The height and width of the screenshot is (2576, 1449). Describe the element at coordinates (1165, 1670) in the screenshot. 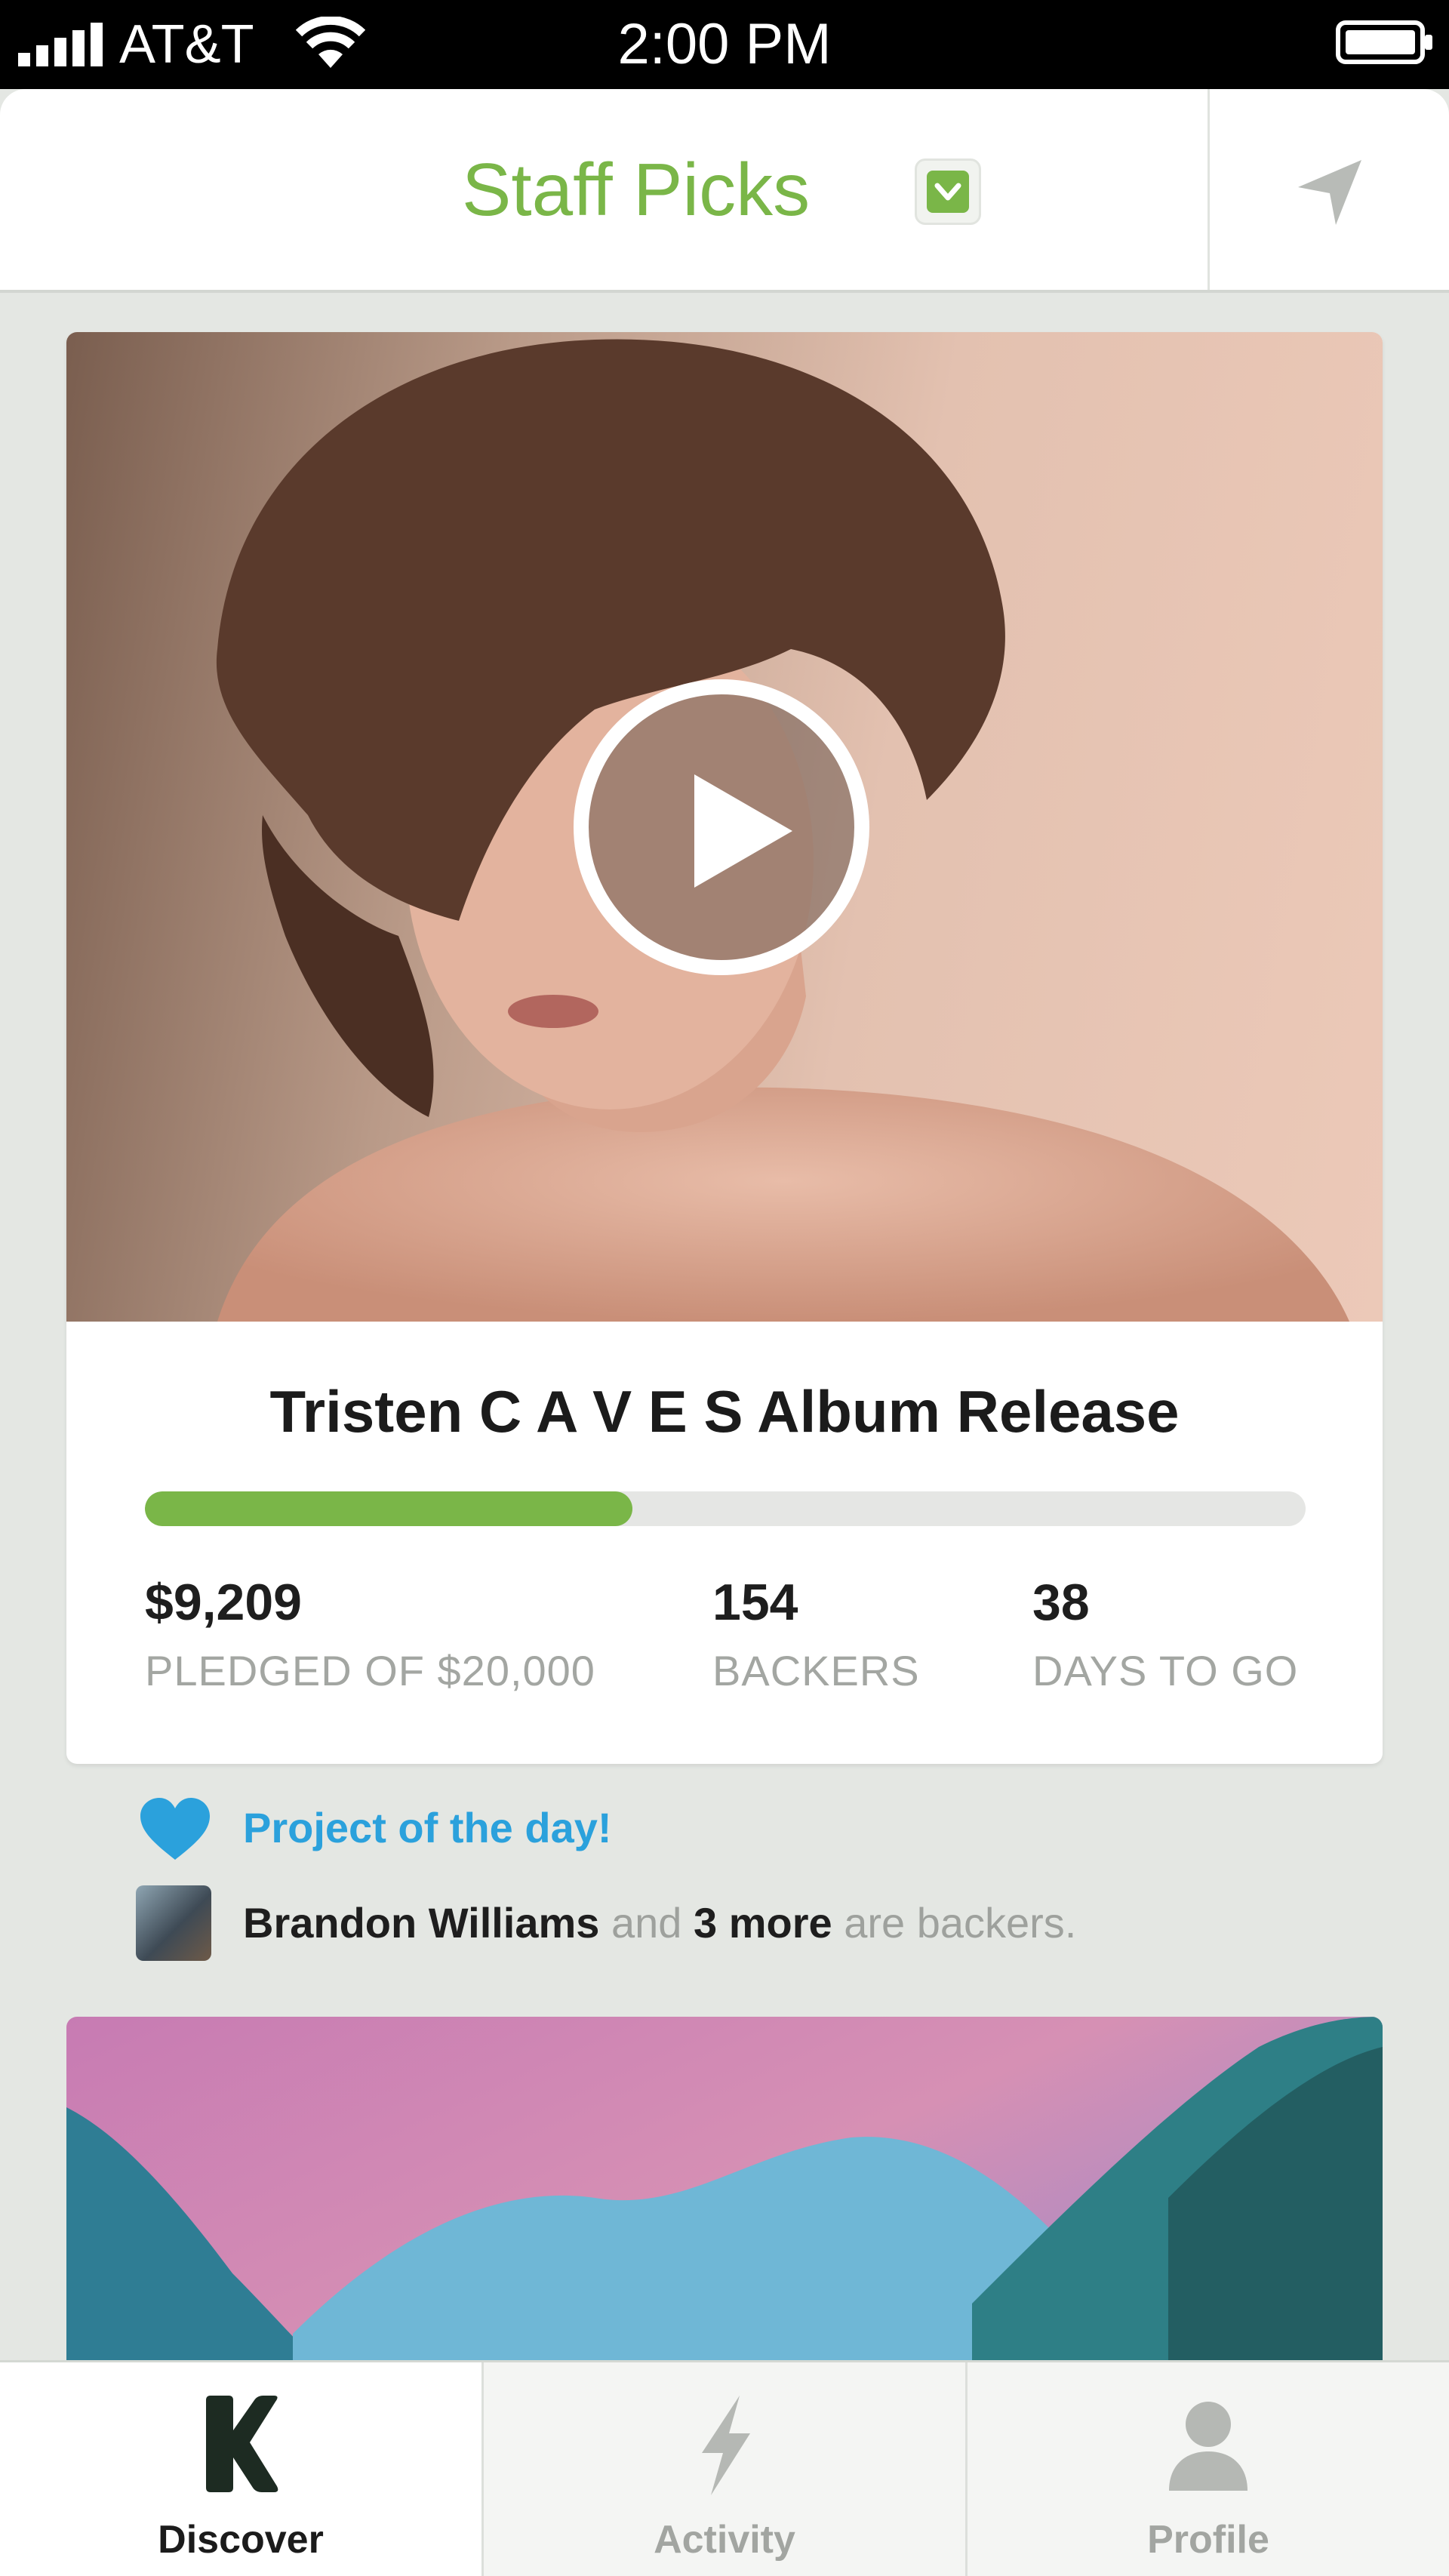

I see `days-remaining-label: DAYS TO GO` at that location.